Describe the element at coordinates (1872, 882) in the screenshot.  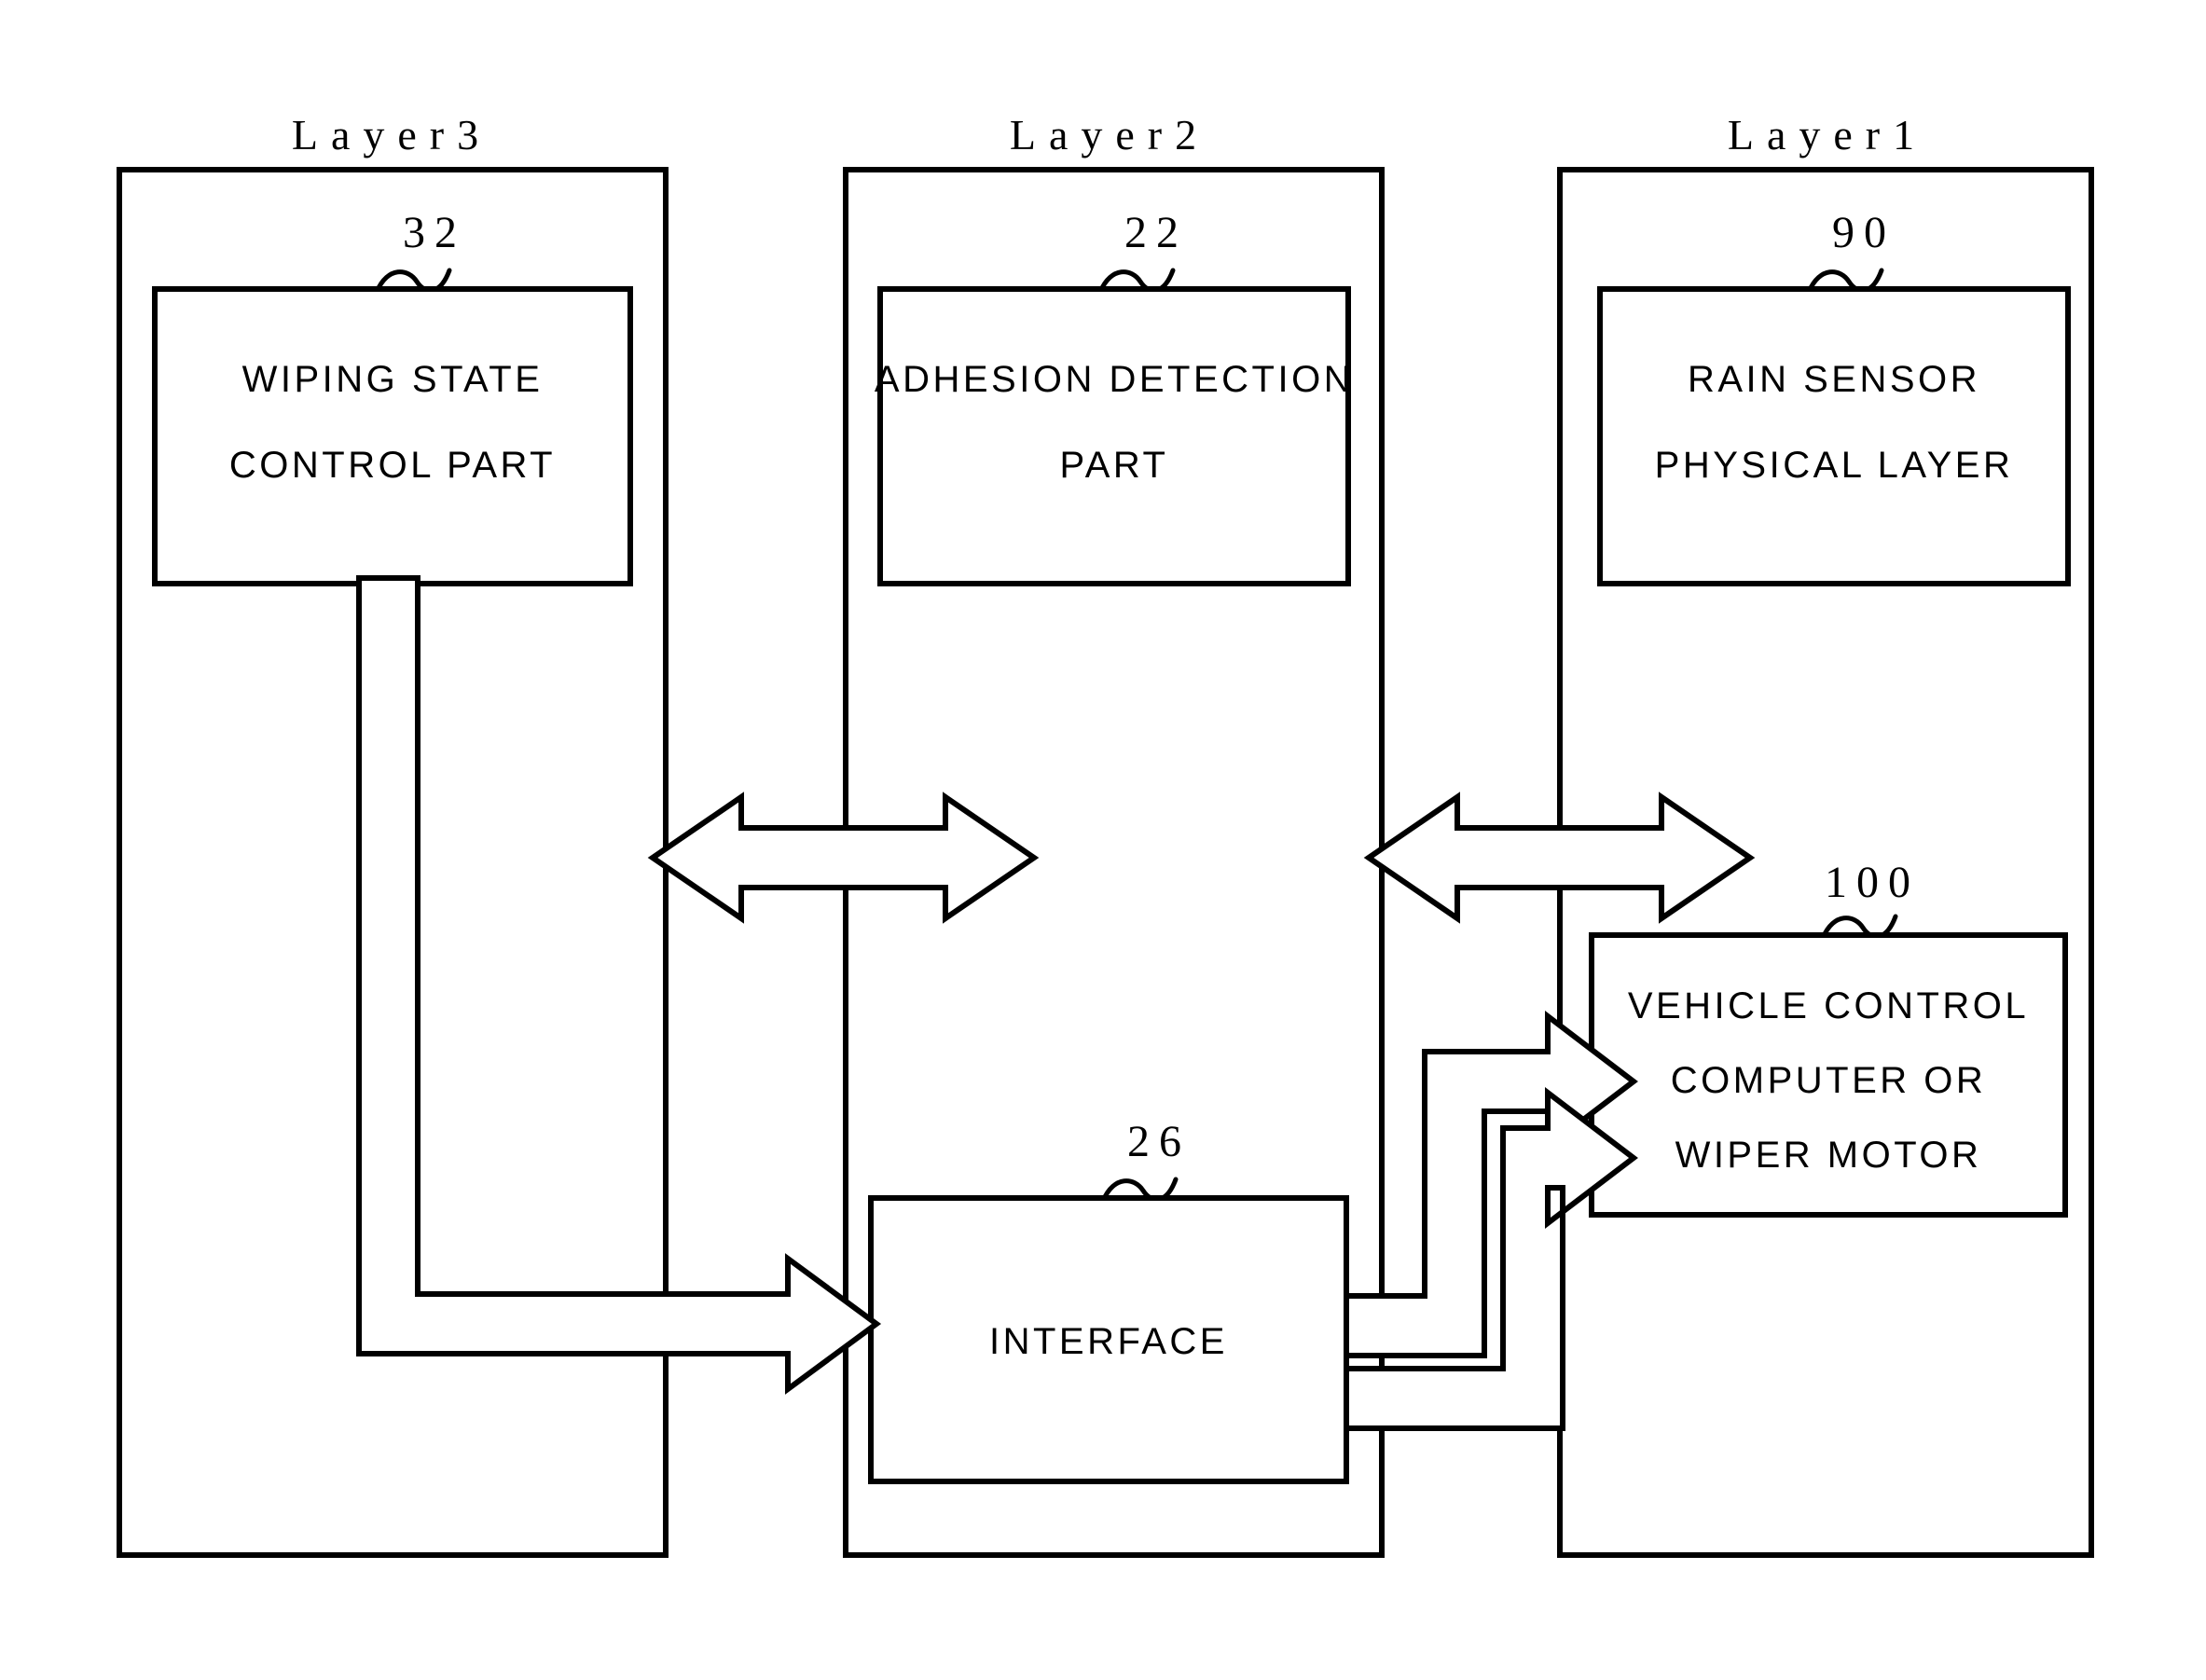
I see `ref-numeral-100: 100` at that location.